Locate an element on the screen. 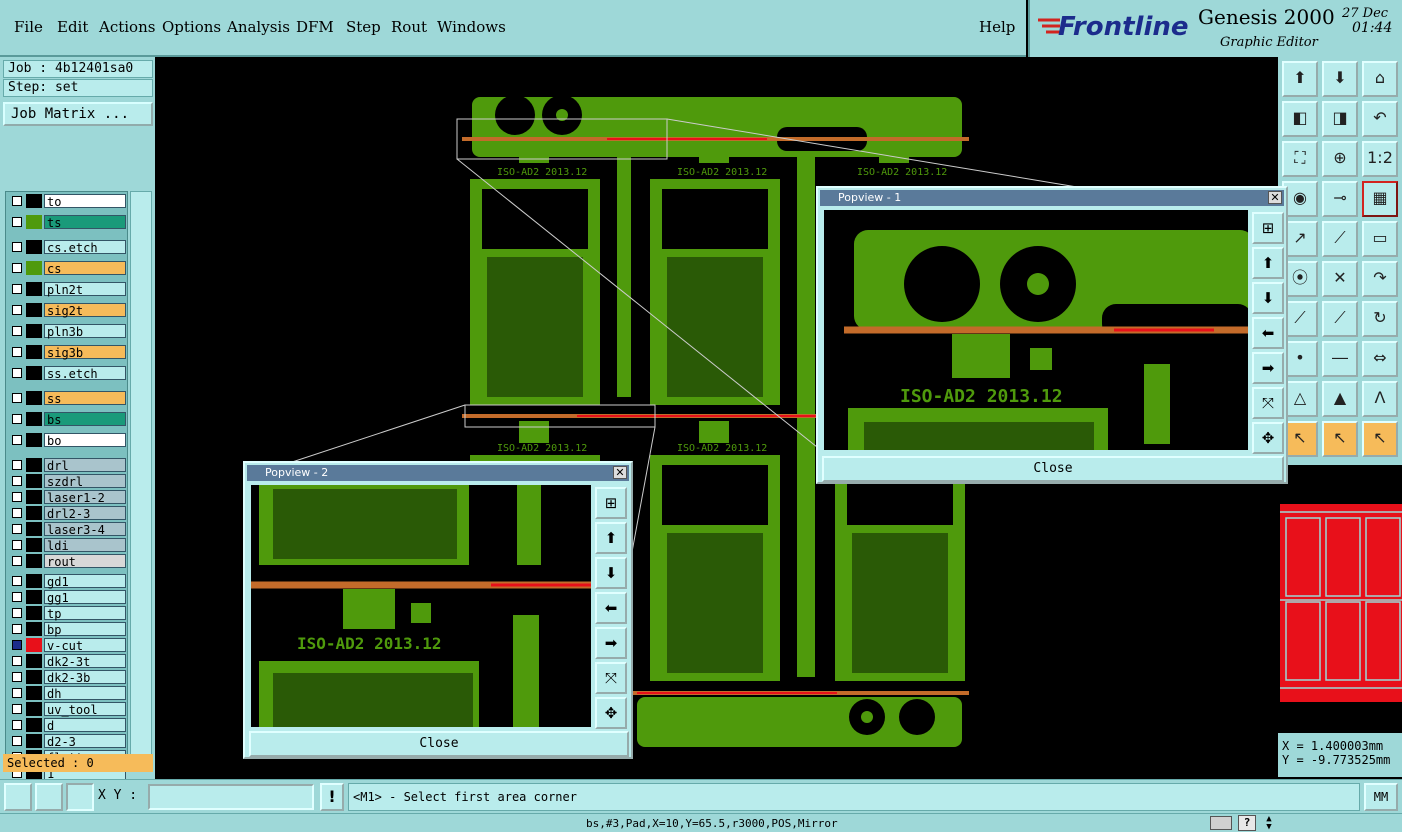  route-icon: ↷ is located at coordinates (1380, 279).